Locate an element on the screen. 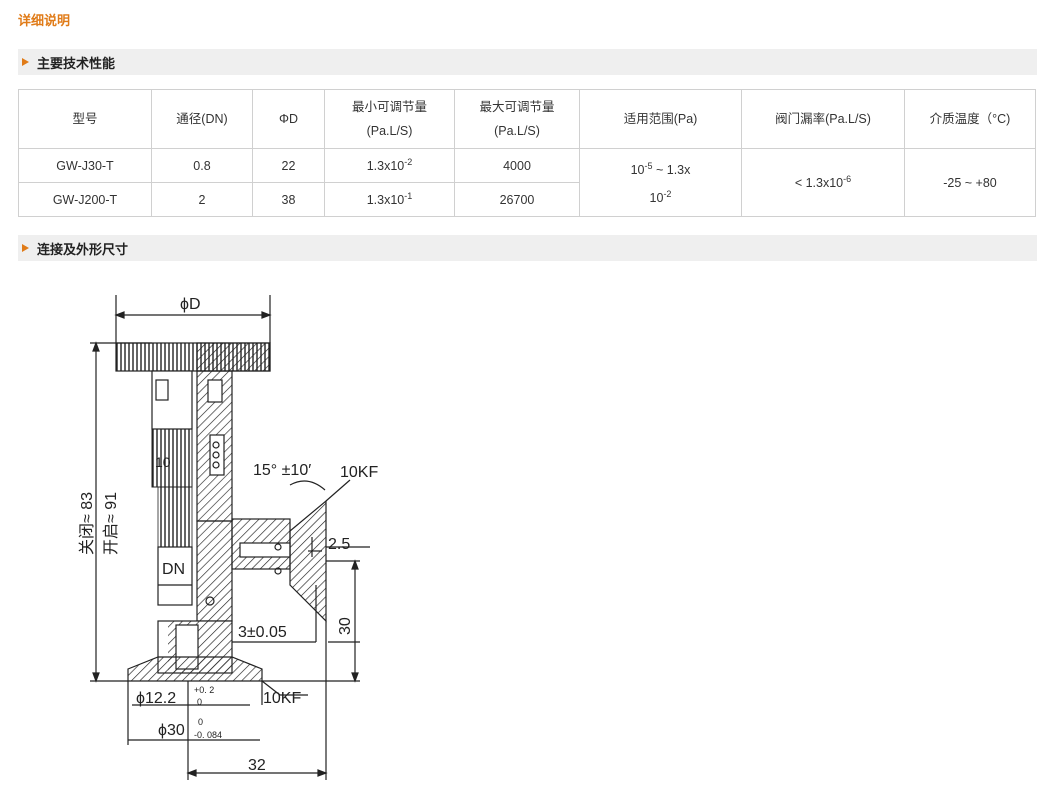 This screenshot has width=1055, height=800. phi12-label: ϕ12.2 is located at coordinates (156, 698).